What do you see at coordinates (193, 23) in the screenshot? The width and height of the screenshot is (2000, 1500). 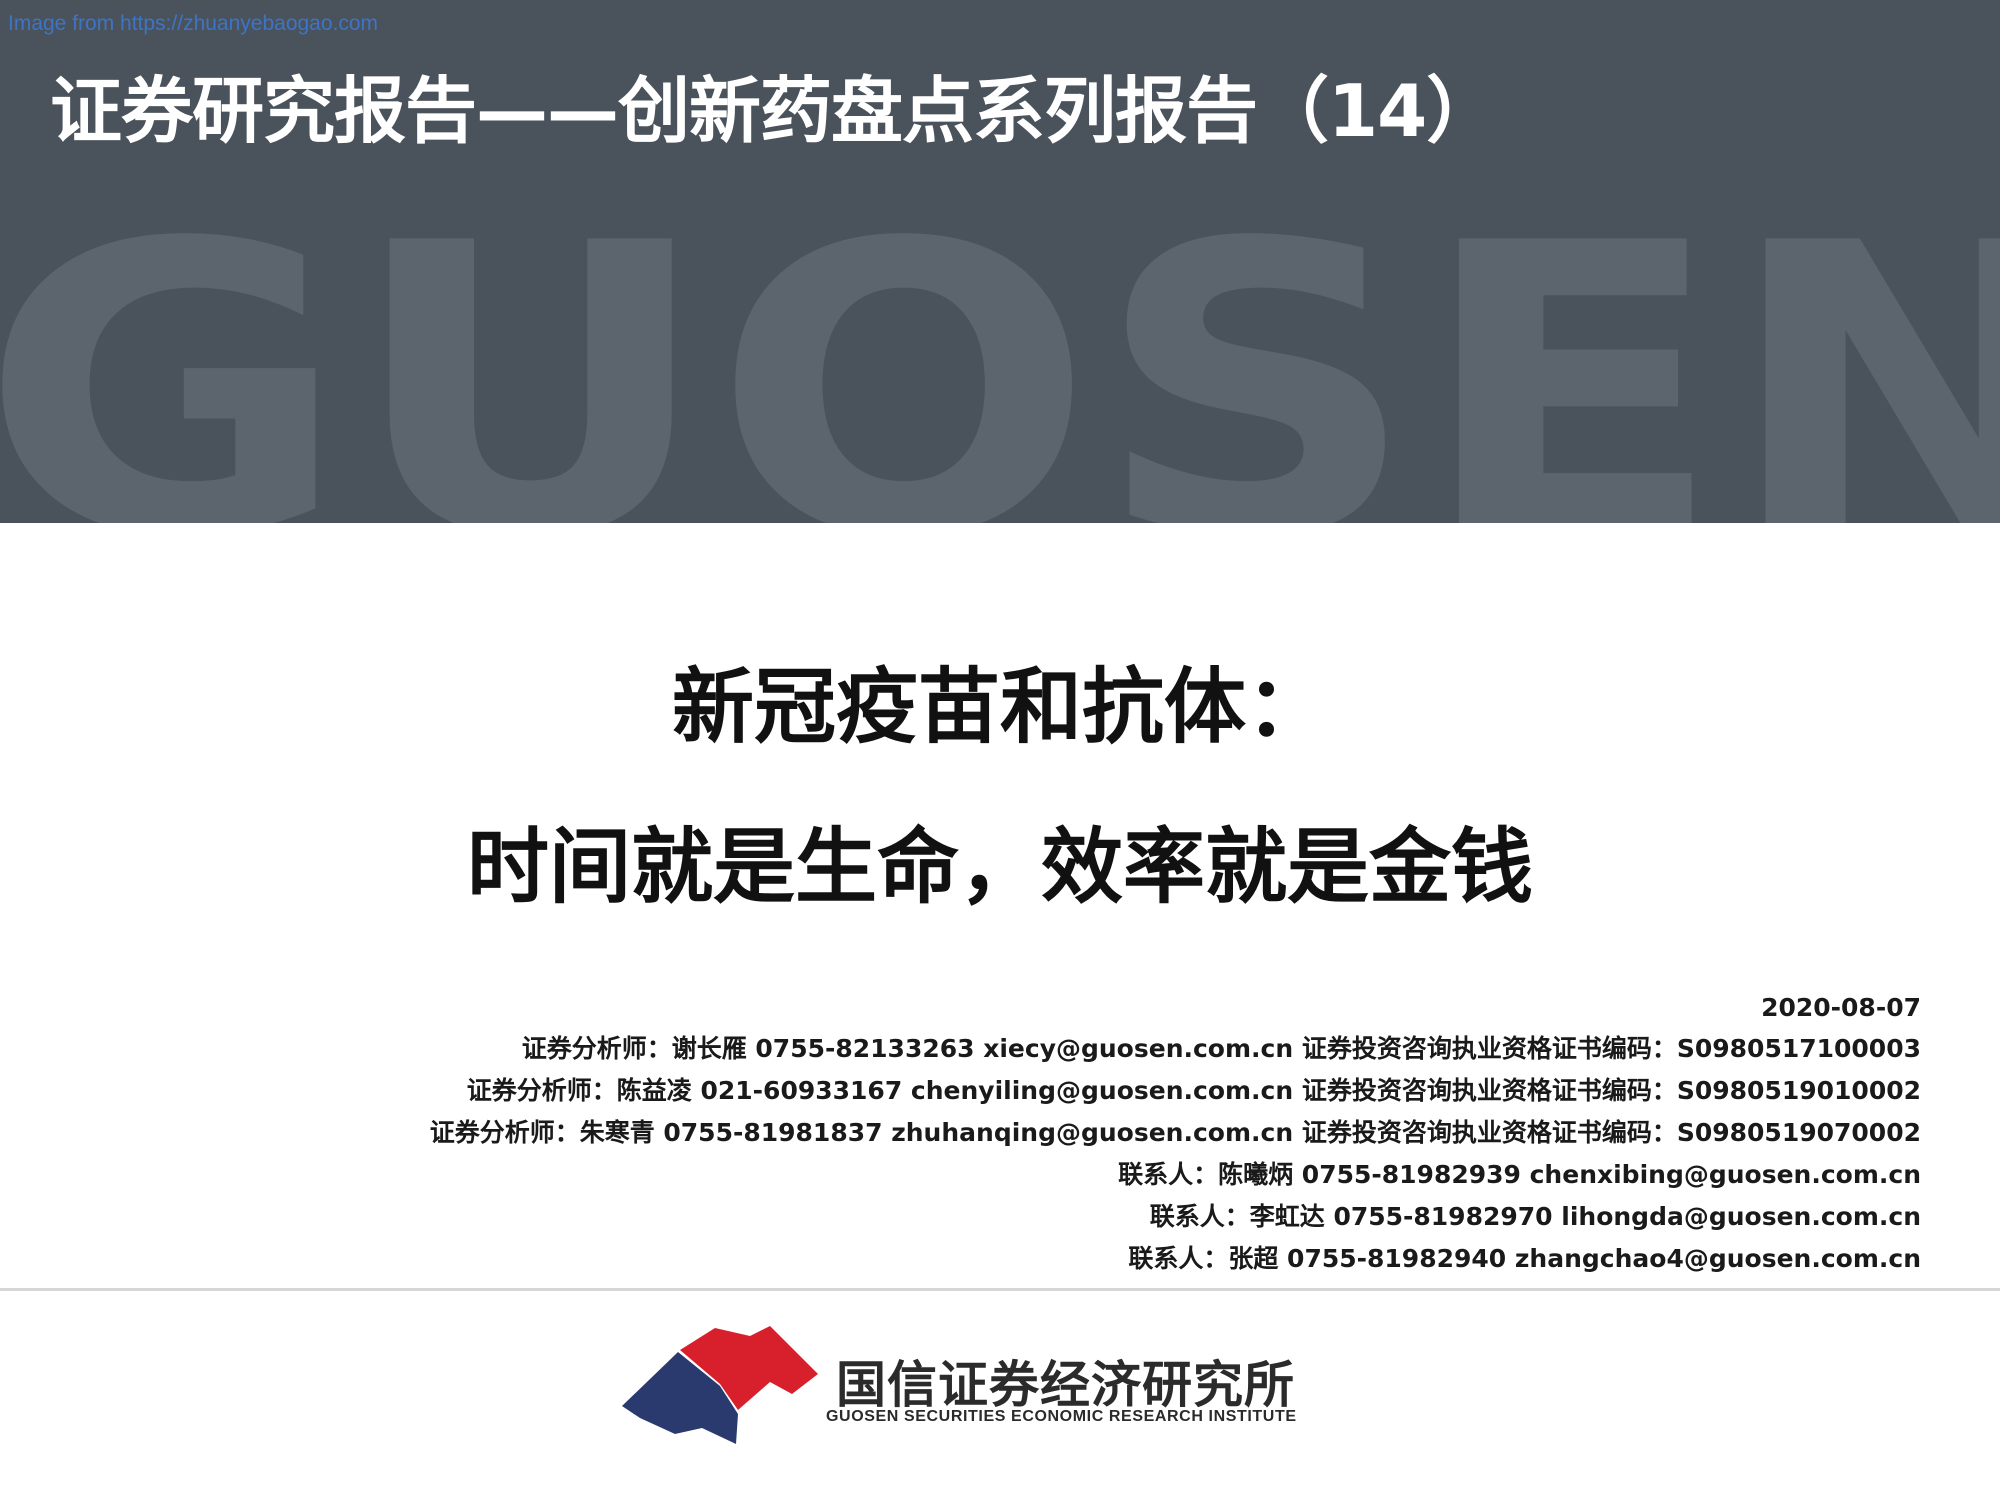 I see `source-watermark-url: Image from https://zhuanyebaogao.com` at bounding box center [193, 23].